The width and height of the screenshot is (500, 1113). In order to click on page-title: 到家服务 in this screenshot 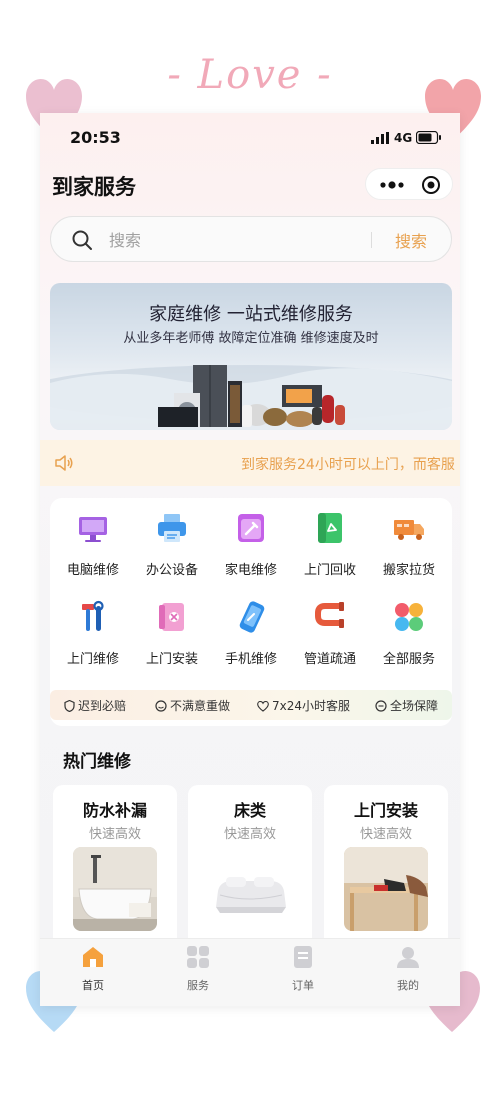, I will do `click(94, 187)`.